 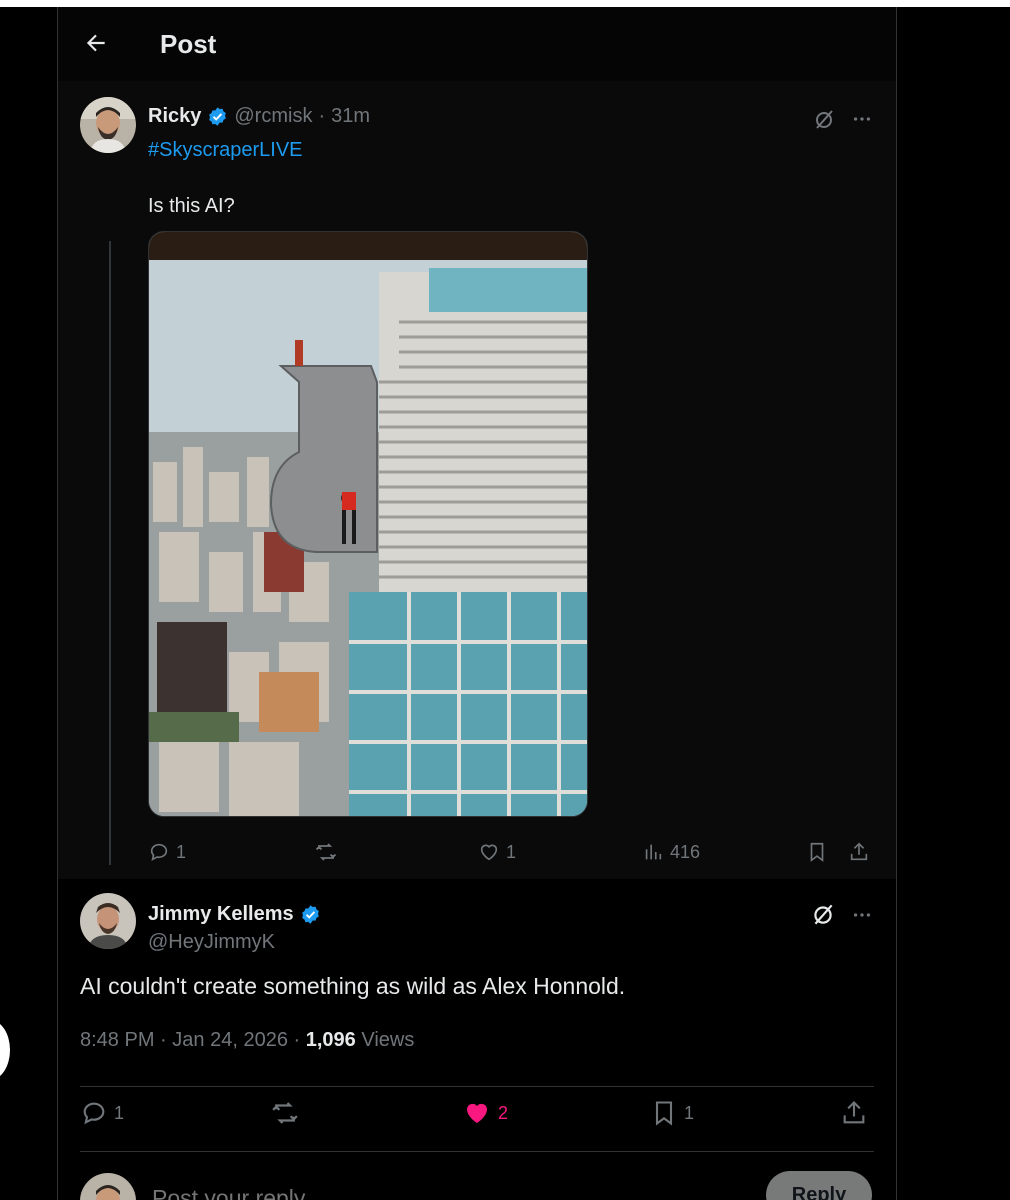 I want to click on page-header: Post, so click(x=477, y=44).